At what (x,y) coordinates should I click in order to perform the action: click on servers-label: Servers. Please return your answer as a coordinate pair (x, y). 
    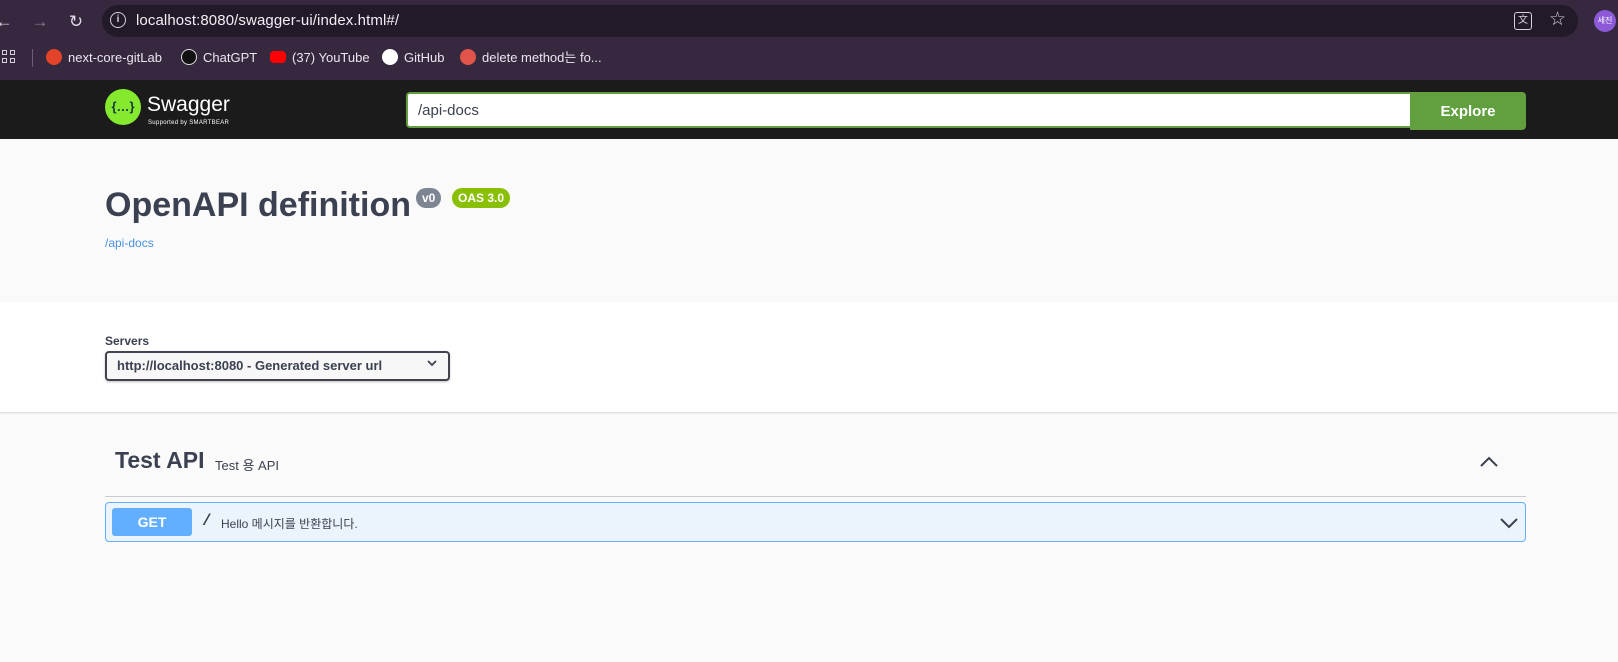
    Looking at the image, I should click on (127, 341).